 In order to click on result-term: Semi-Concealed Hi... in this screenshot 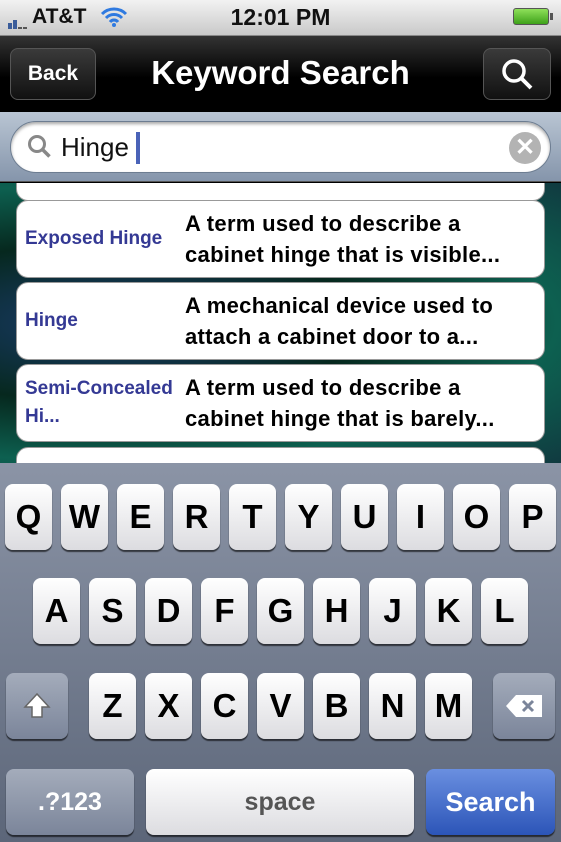, I will do `click(99, 402)`.